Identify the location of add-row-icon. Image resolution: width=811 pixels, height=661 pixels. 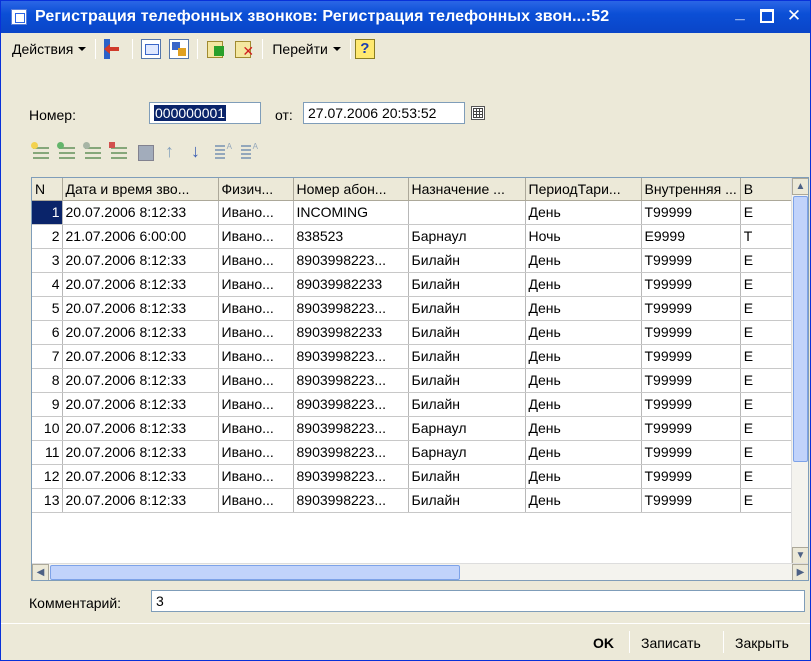
(41, 152).